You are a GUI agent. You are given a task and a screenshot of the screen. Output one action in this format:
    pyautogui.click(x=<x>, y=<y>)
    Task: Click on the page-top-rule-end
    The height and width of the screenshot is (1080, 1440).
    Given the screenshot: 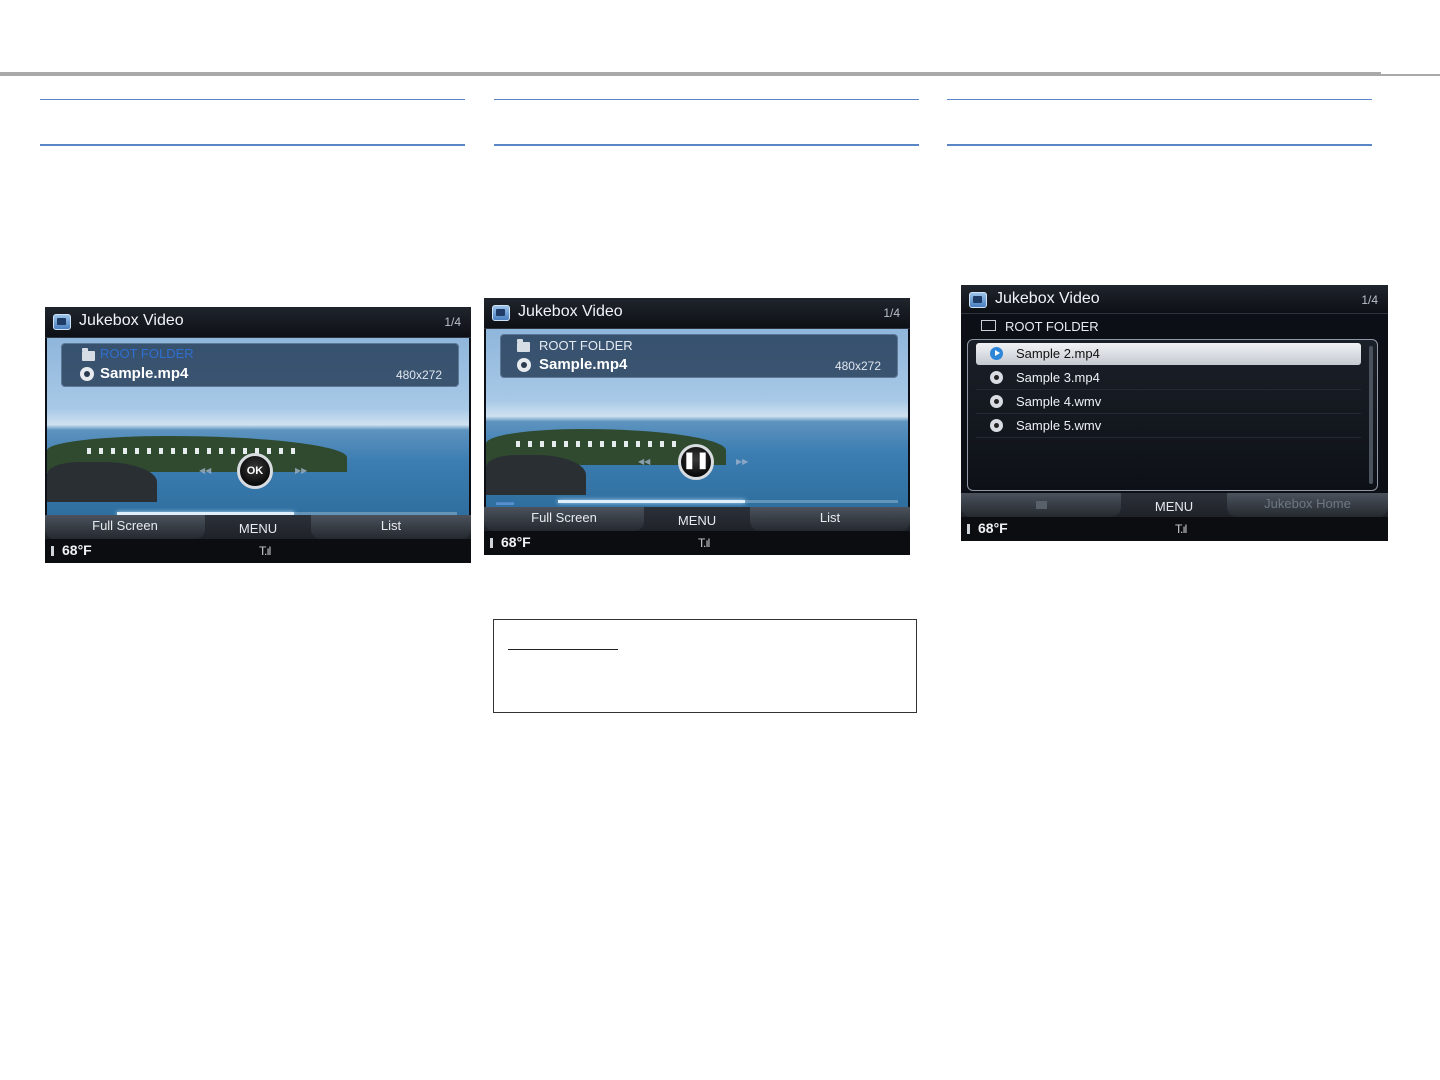 What is the action you would take?
    pyautogui.click(x=1410, y=75)
    